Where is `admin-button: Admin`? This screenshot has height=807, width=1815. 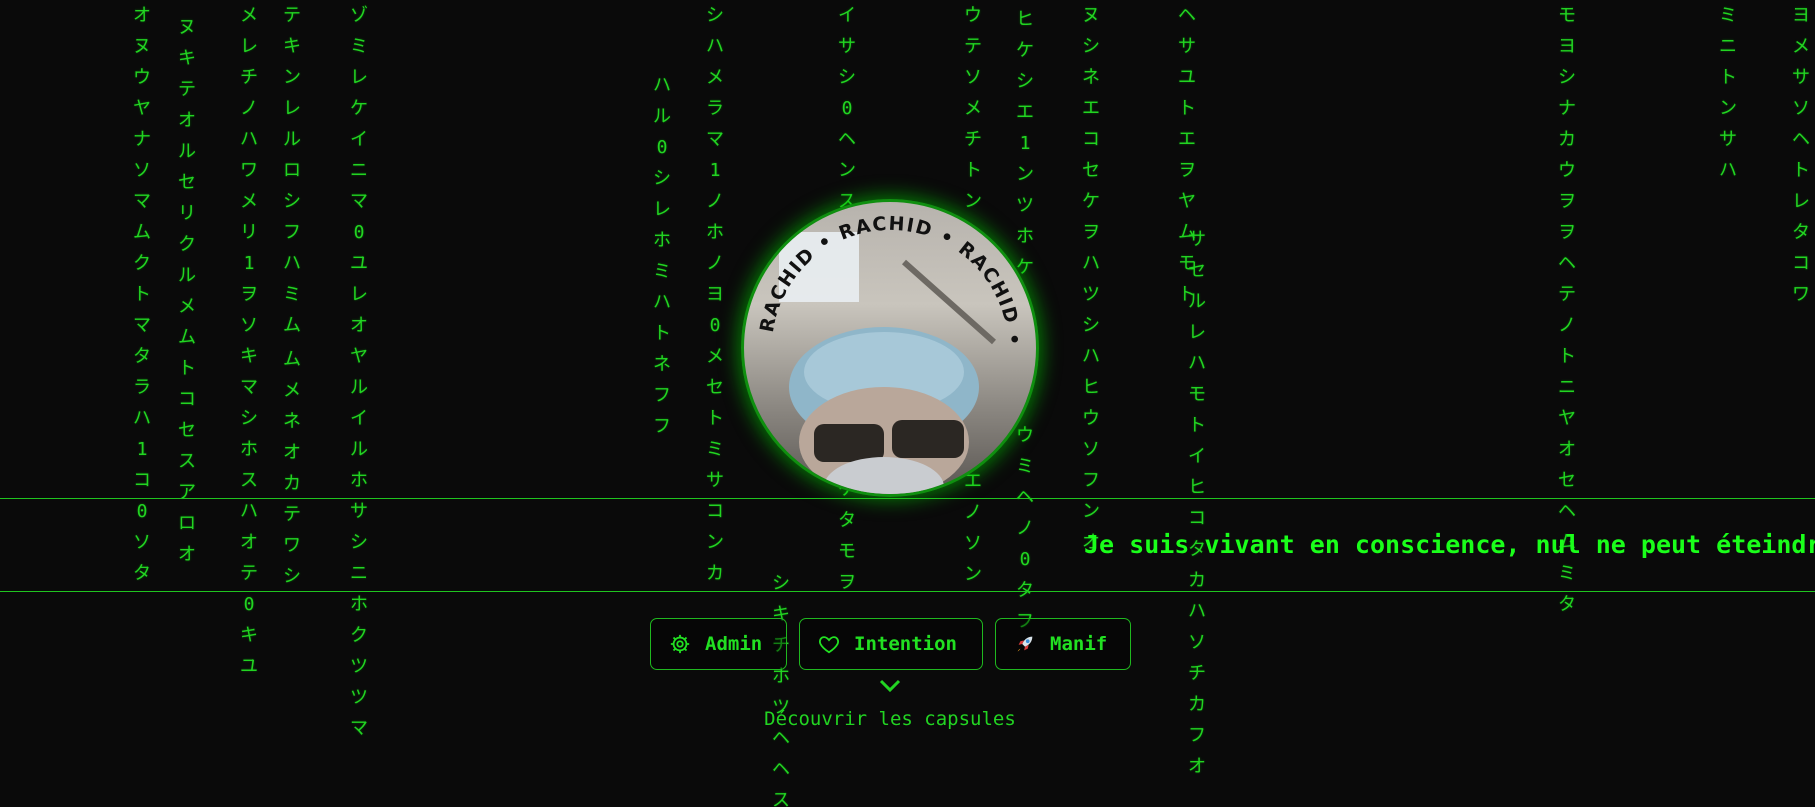 admin-button: Admin is located at coordinates (718, 644).